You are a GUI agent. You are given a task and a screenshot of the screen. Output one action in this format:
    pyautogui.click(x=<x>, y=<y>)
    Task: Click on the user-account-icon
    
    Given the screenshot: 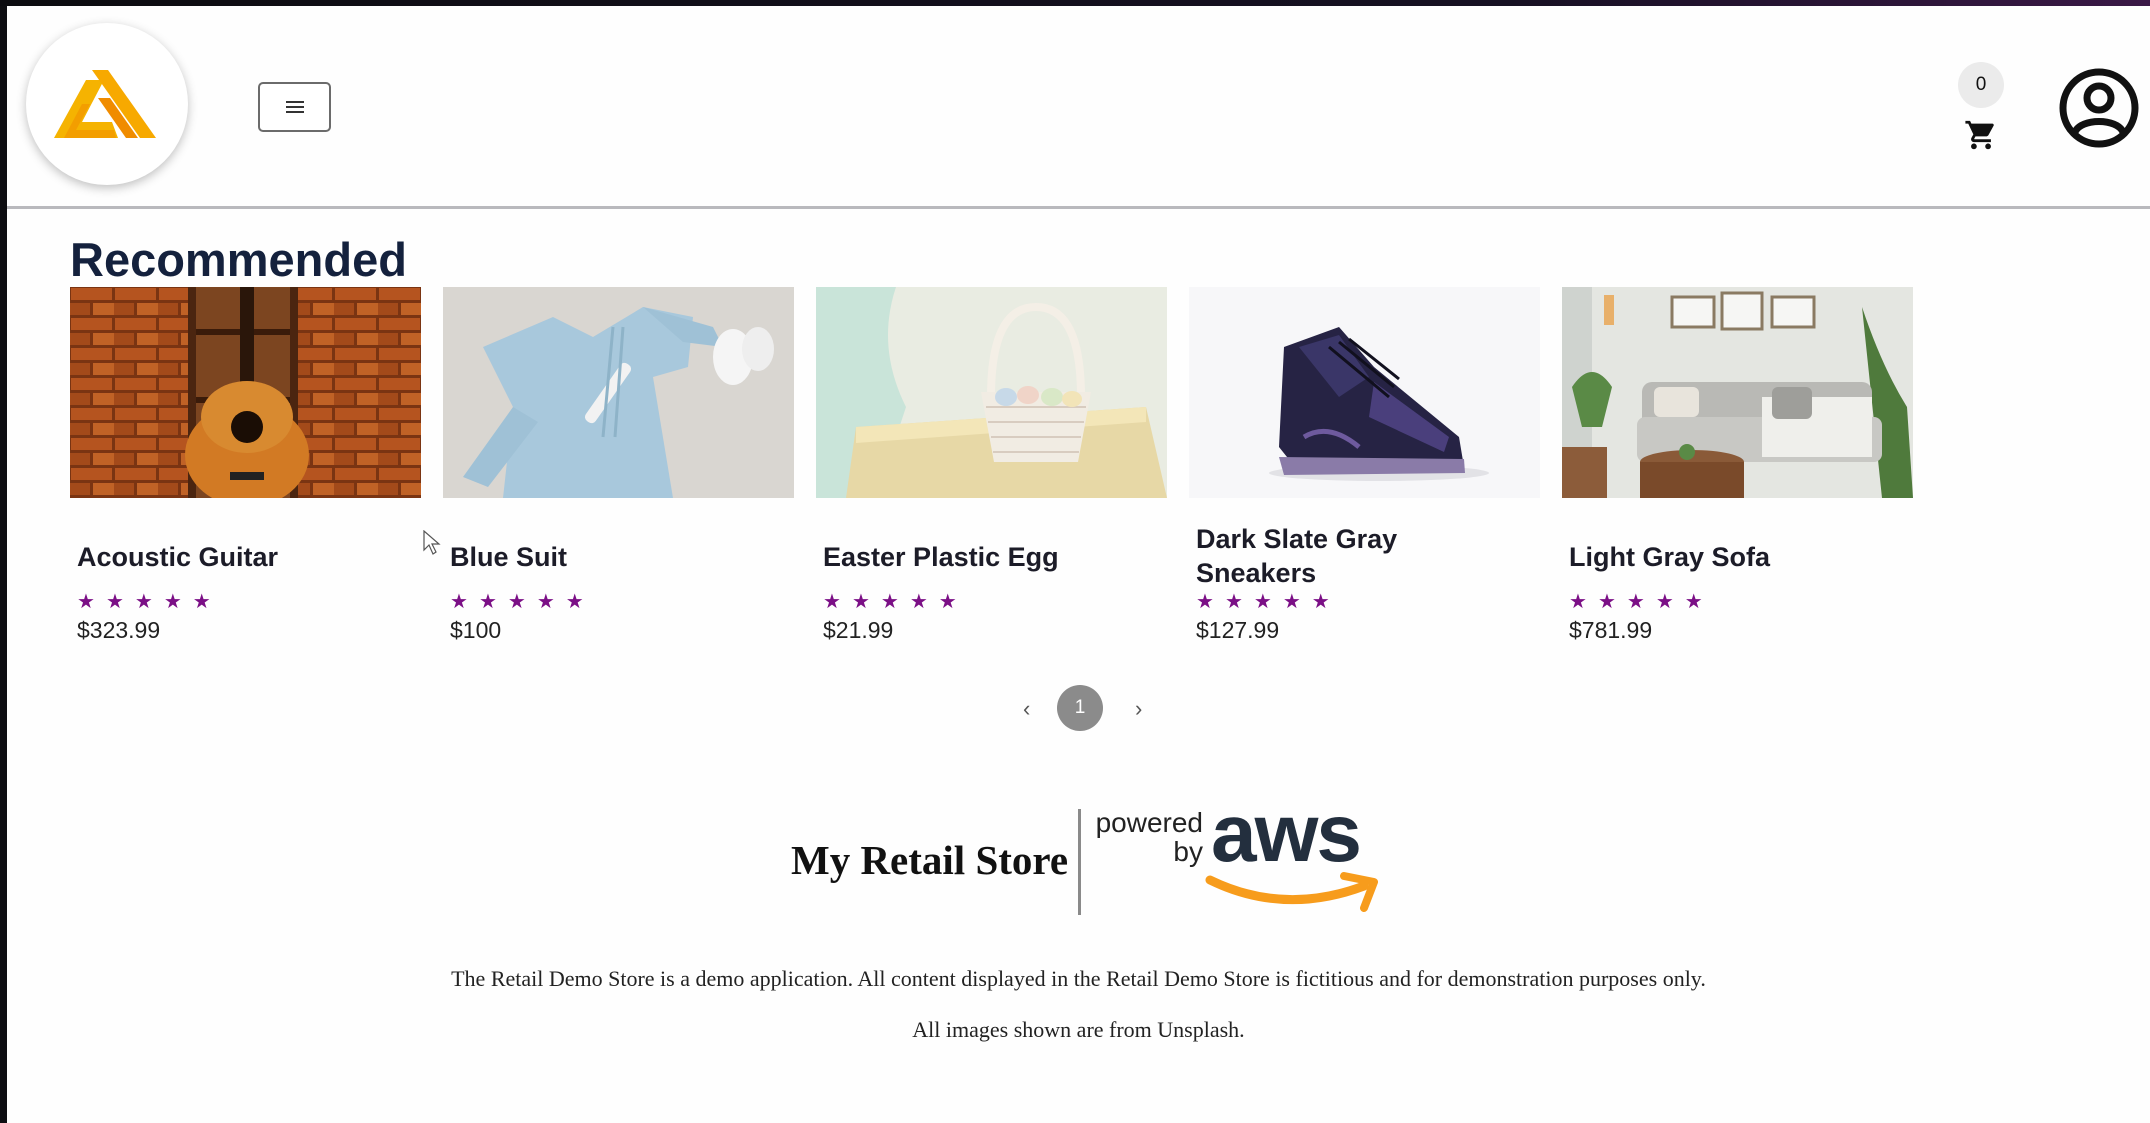 What is the action you would take?
    pyautogui.click(x=2099, y=108)
    